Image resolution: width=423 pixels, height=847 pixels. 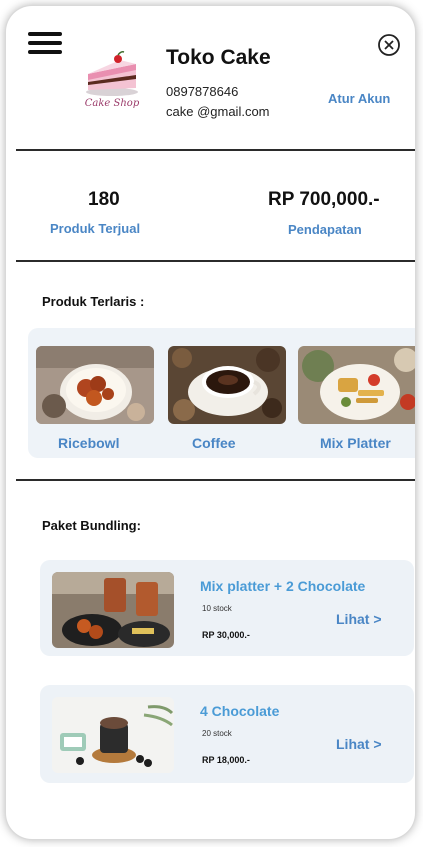 What do you see at coordinates (217, 733) in the screenshot?
I see `bundle-stock: 20 stock` at bounding box center [217, 733].